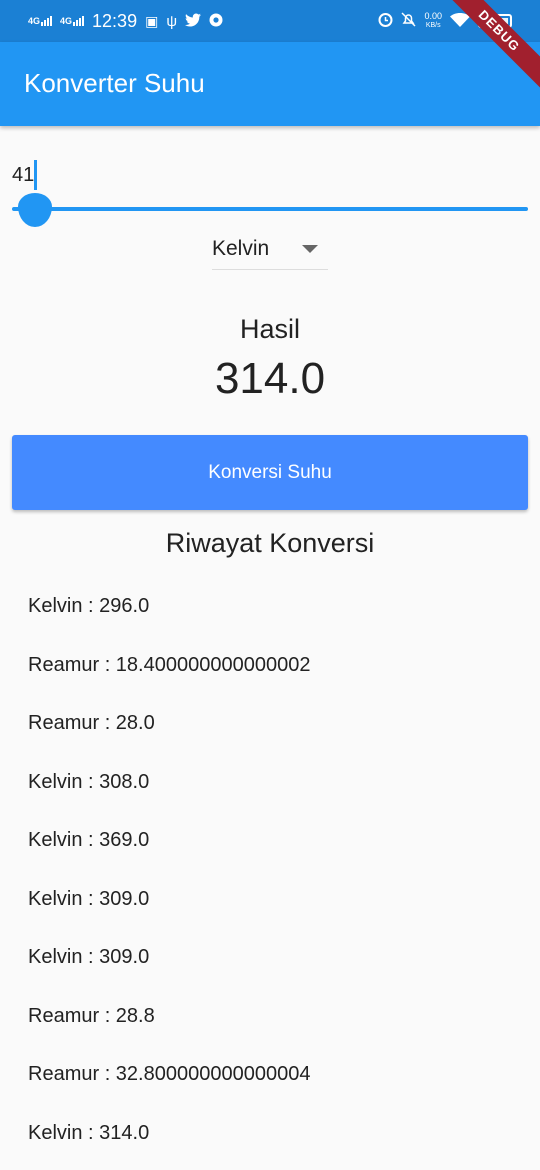 The width and height of the screenshot is (540, 1170). I want to click on mute-icon, so click(408, 21).